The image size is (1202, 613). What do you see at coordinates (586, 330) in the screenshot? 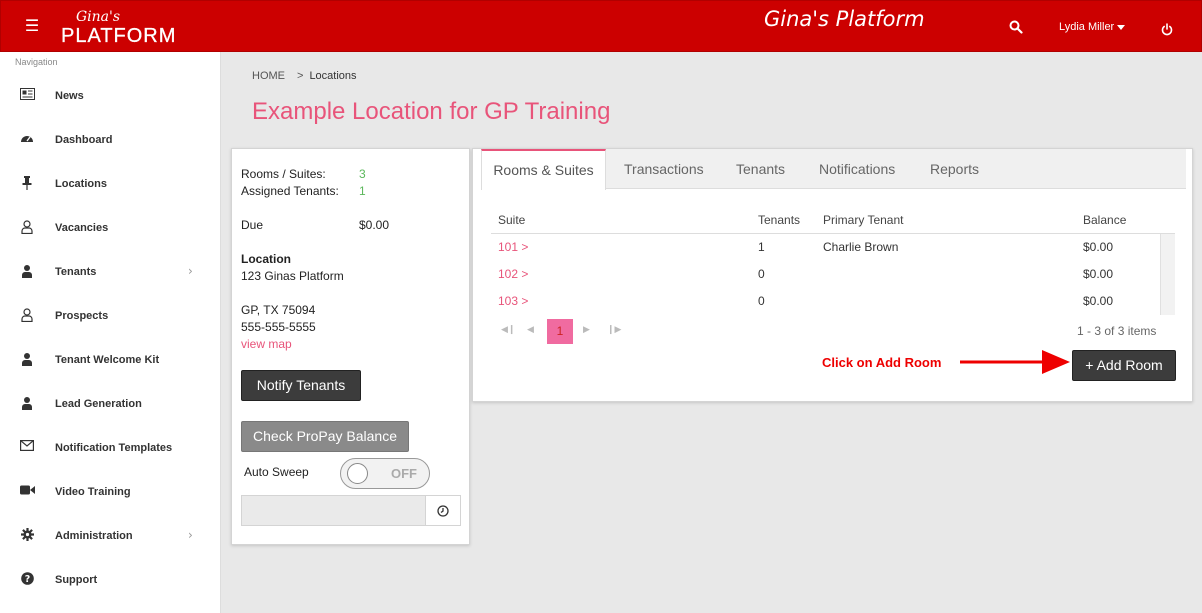
I see `next-page-icon: ▶` at bounding box center [586, 330].